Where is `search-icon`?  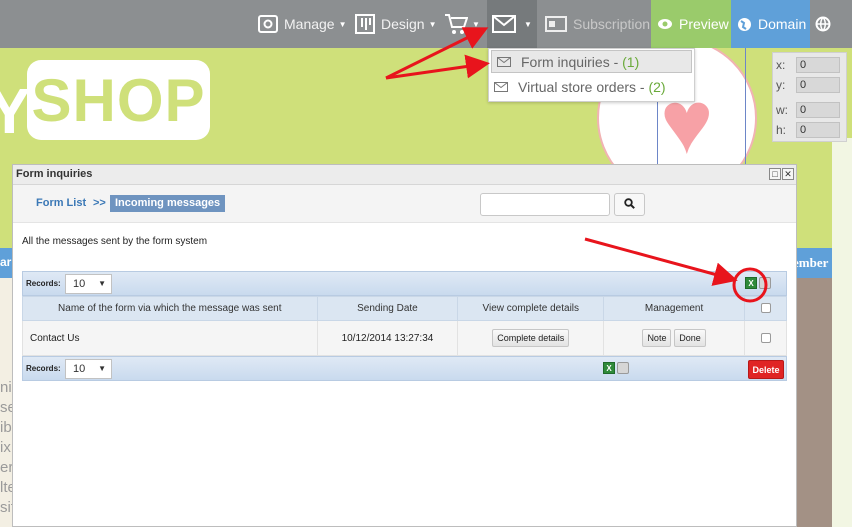
search-icon is located at coordinates (629, 205).